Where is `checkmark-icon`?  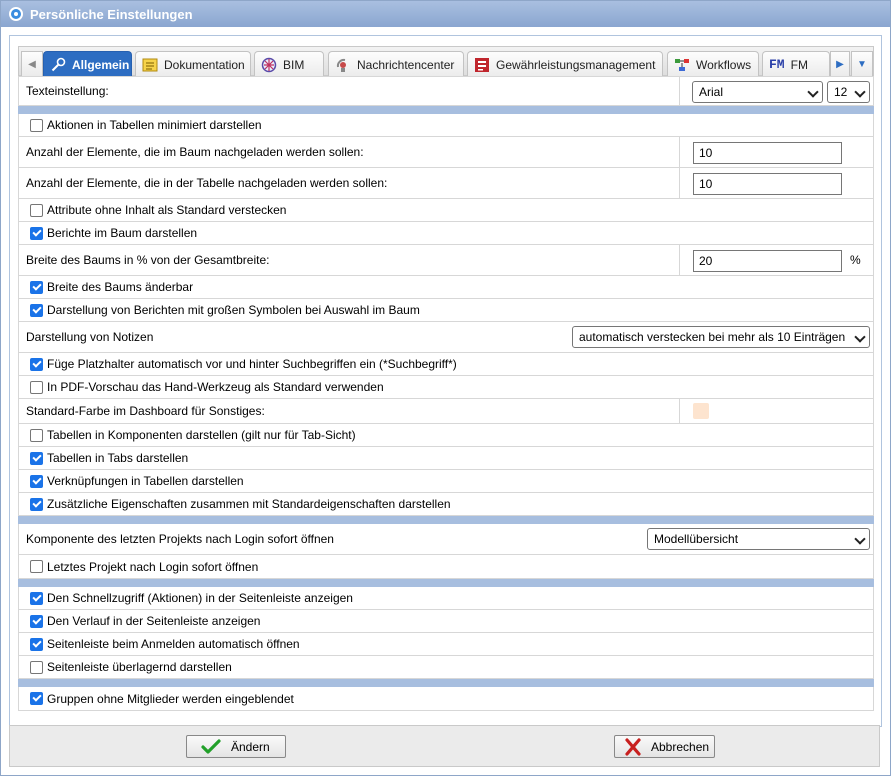
checkmark-icon is located at coordinates (211, 746).